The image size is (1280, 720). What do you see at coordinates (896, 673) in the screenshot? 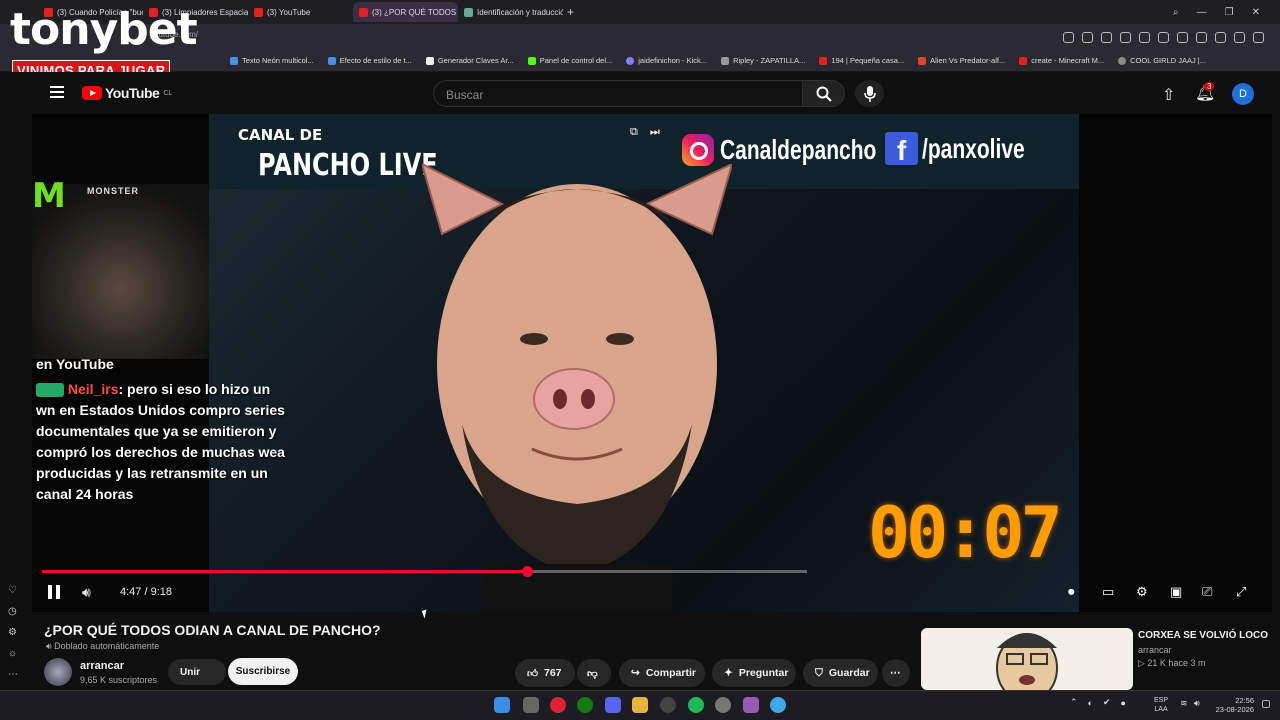
I see `more-actions-button: ⋯` at bounding box center [896, 673].